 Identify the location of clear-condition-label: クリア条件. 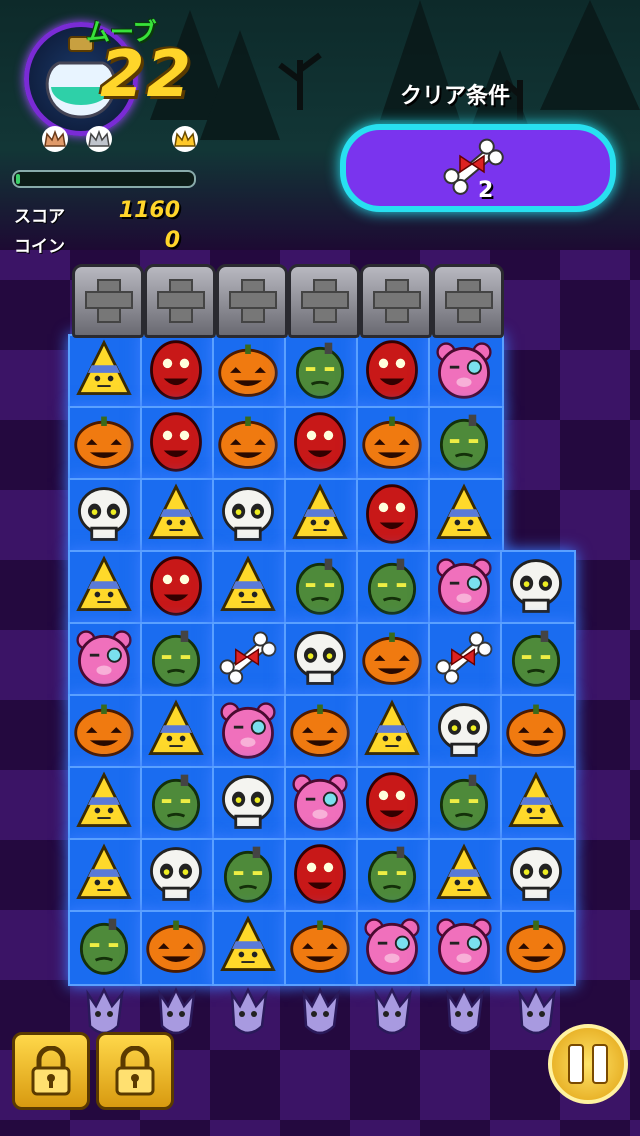
(455, 96).